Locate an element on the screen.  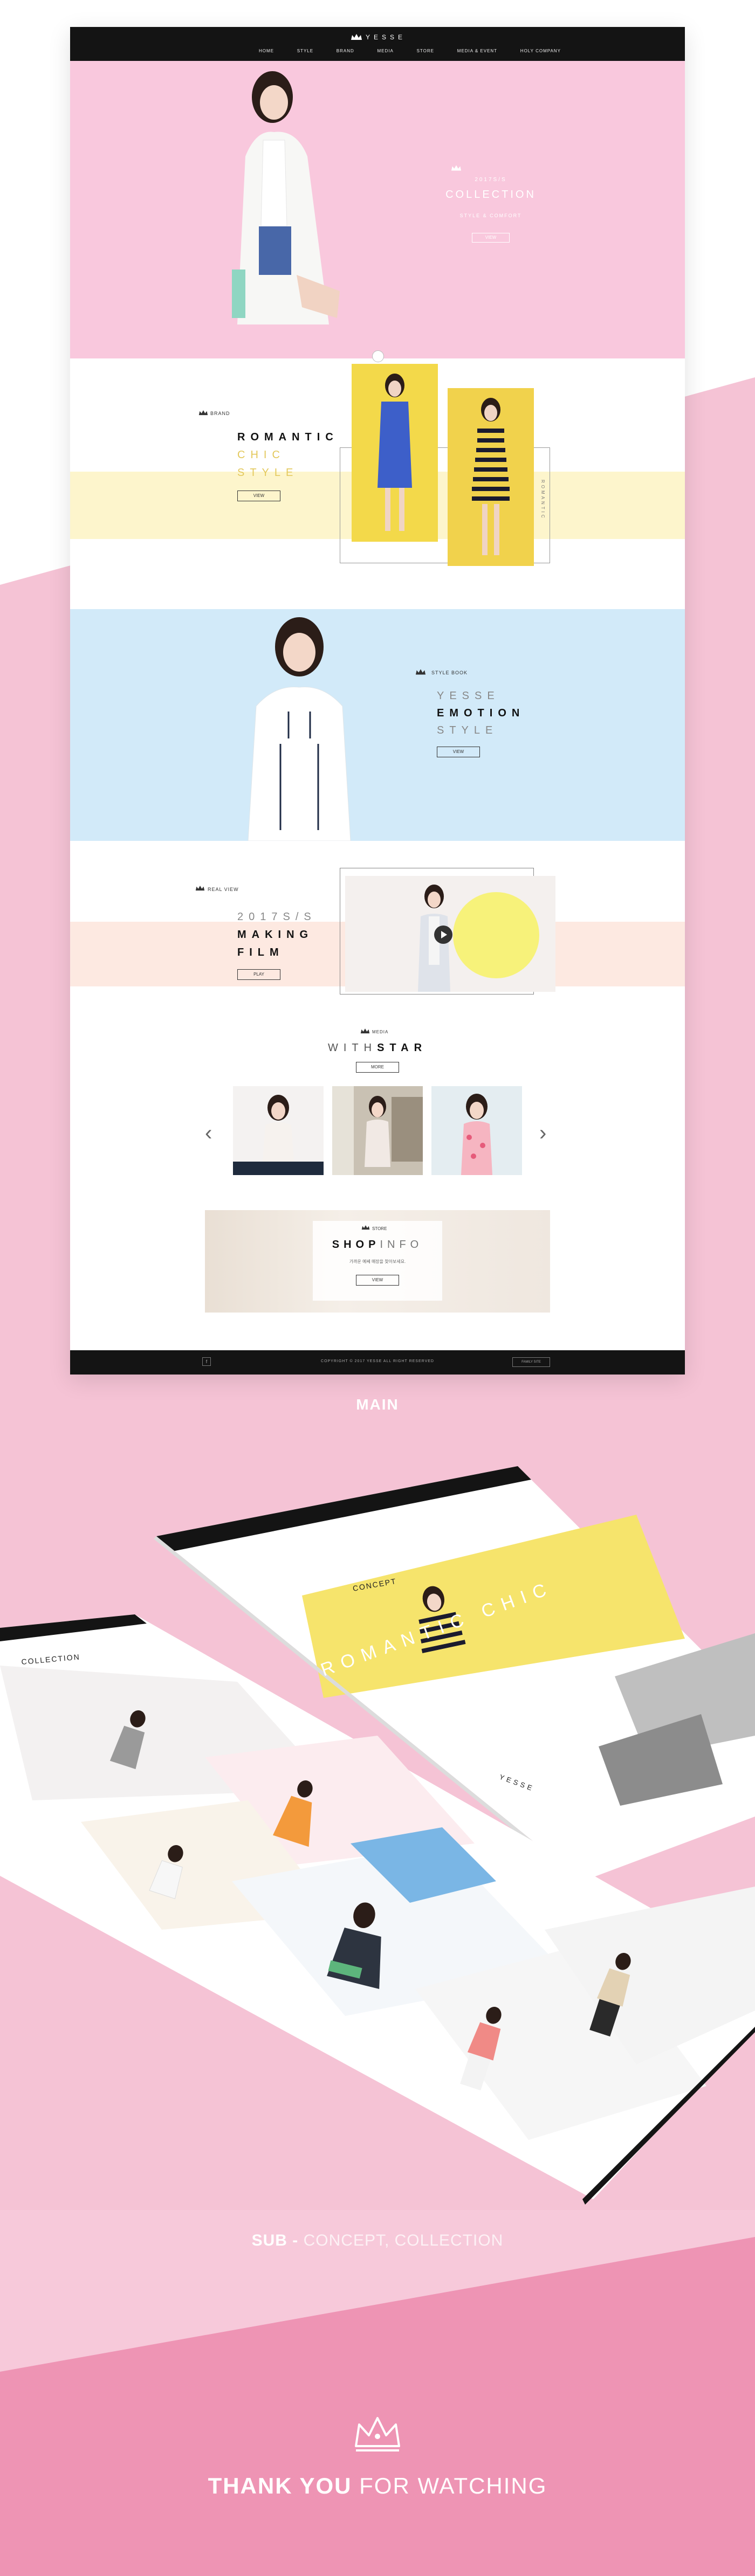
romantic-crown-icon is located at coordinates (203, 413).